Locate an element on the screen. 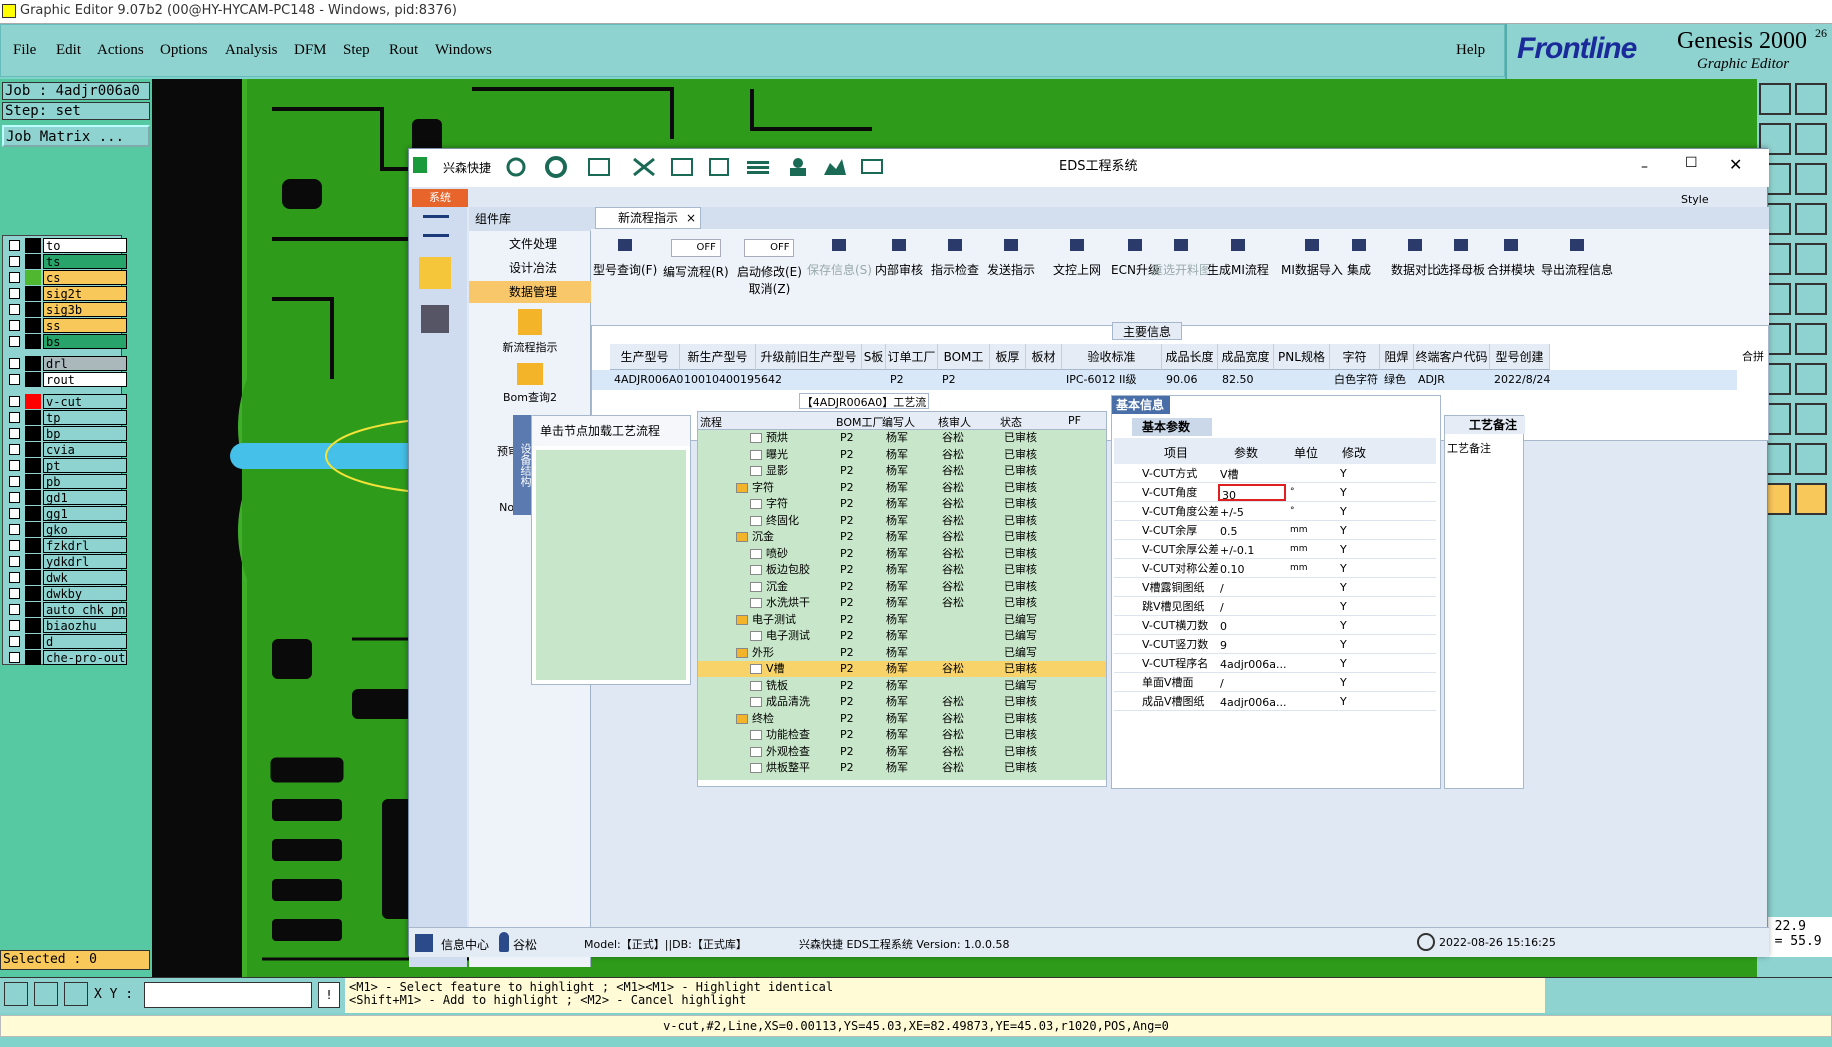  layer-row: rout is located at coordinates (67, 379).